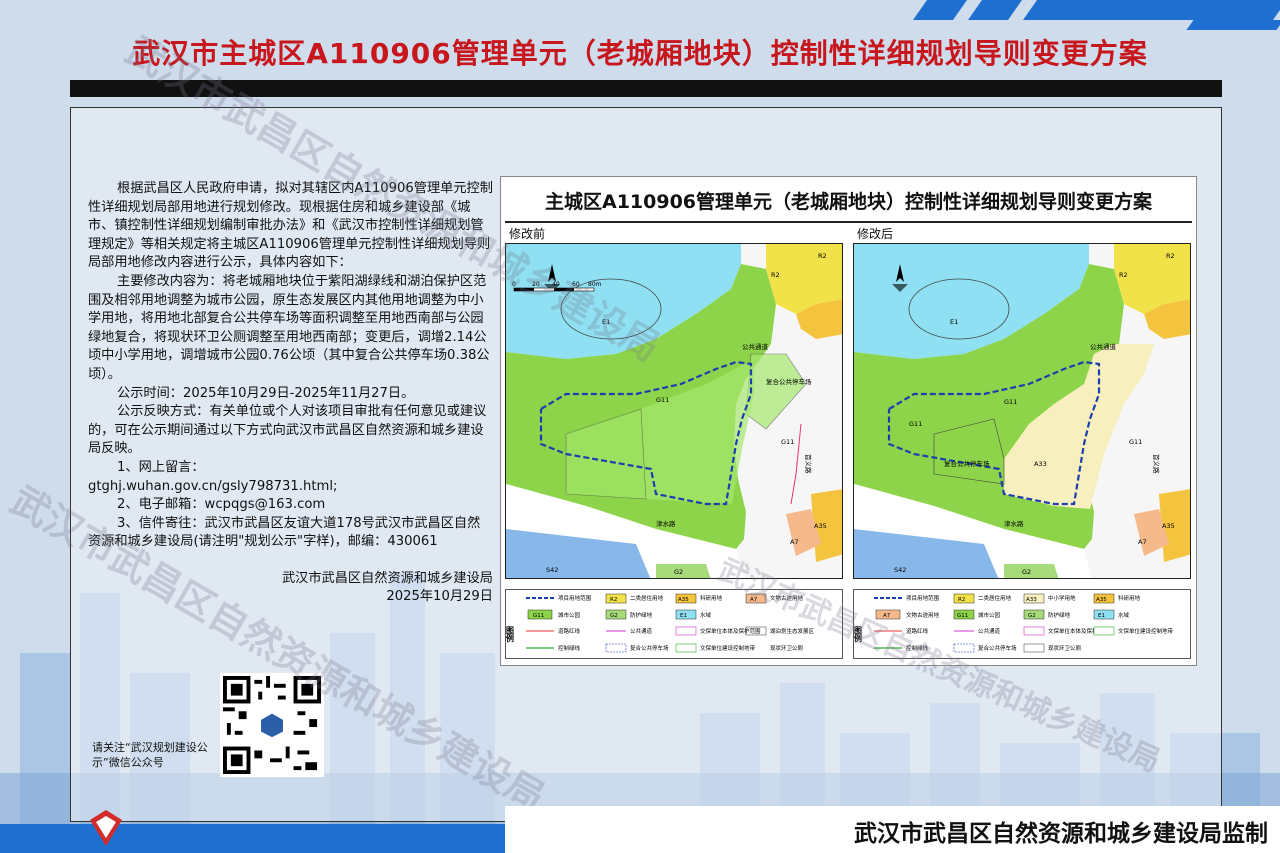 The width and height of the screenshot is (1280, 853). I want to click on footer-bar: 武汉市武昌区自然资源和城乡建设局监制, so click(892, 829).